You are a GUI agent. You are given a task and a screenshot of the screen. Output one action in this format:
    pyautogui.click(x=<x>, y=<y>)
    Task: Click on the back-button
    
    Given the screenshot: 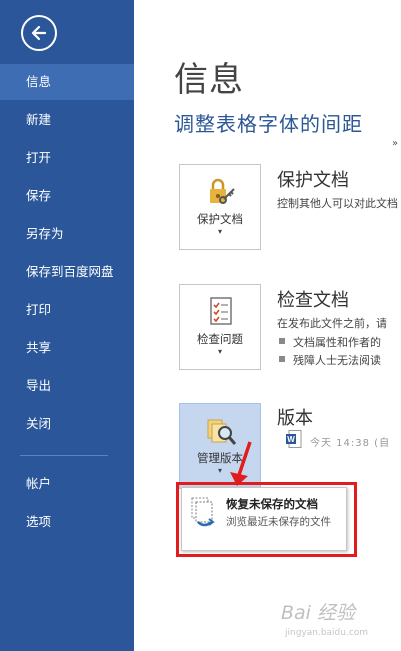 What is the action you would take?
    pyautogui.click(x=39, y=33)
    